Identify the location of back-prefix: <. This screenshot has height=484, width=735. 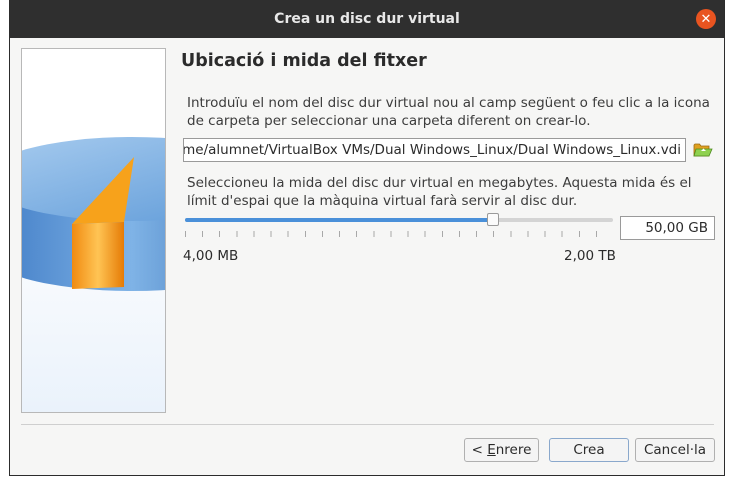
(479, 450).